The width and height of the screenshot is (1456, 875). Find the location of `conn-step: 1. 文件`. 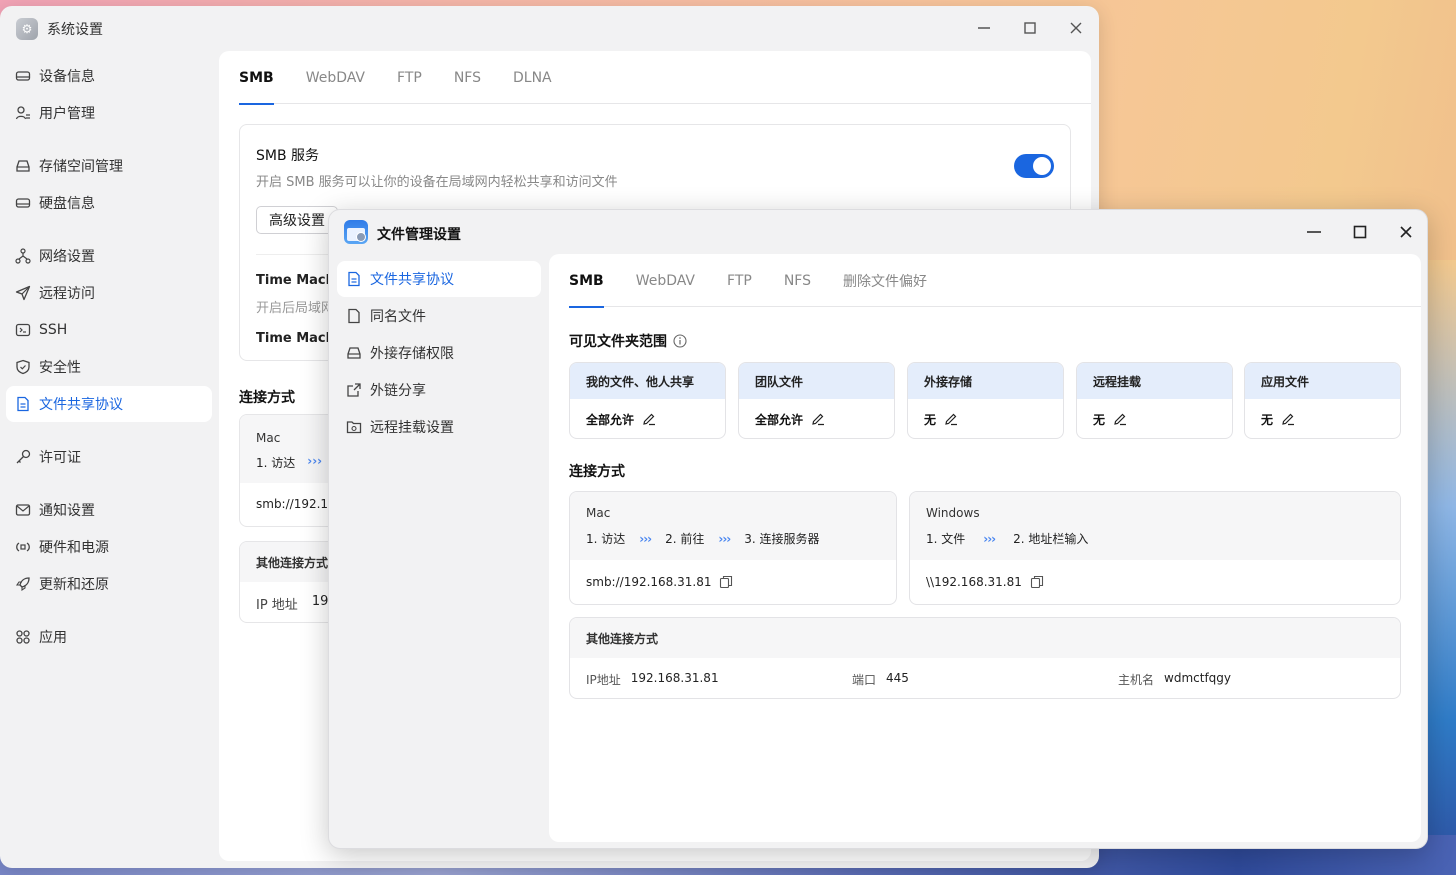

conn-step: 1. 文件 is located at coordinates (946, 539).